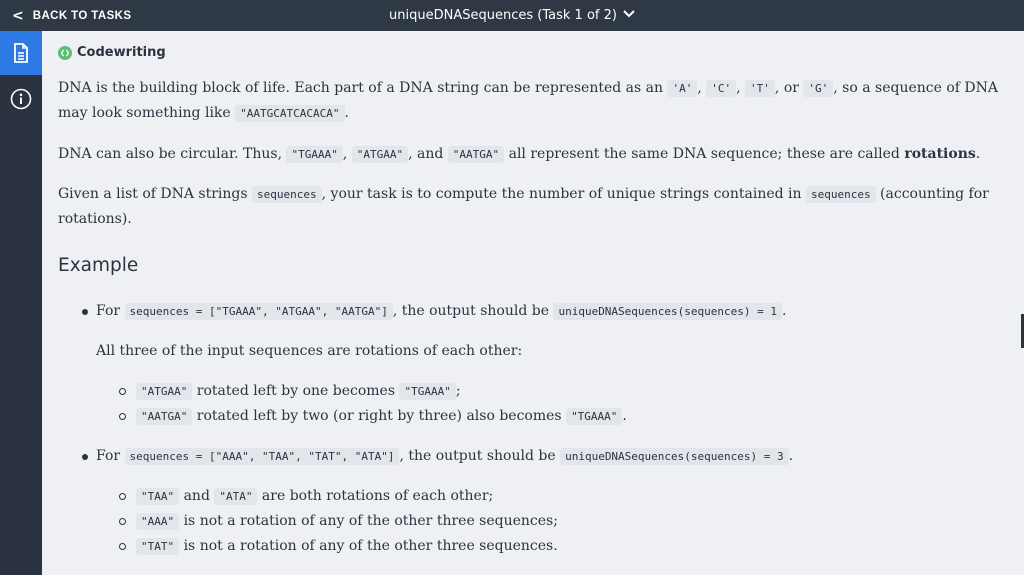 The image size is (1024, 575). What do you see at coordinates (721, 88) in the screenshot?
I see `inline-code: 'C'` at bounding box center [721, 88].